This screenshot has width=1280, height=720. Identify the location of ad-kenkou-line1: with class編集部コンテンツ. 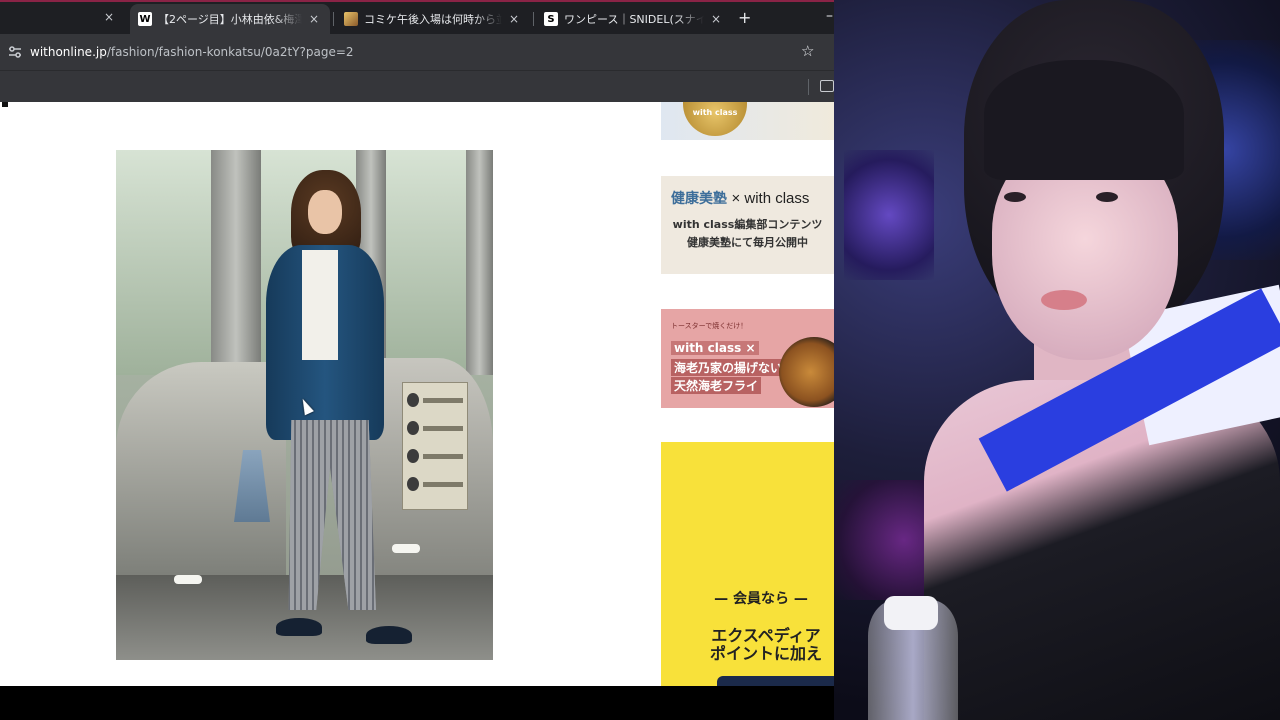
(747, 224).